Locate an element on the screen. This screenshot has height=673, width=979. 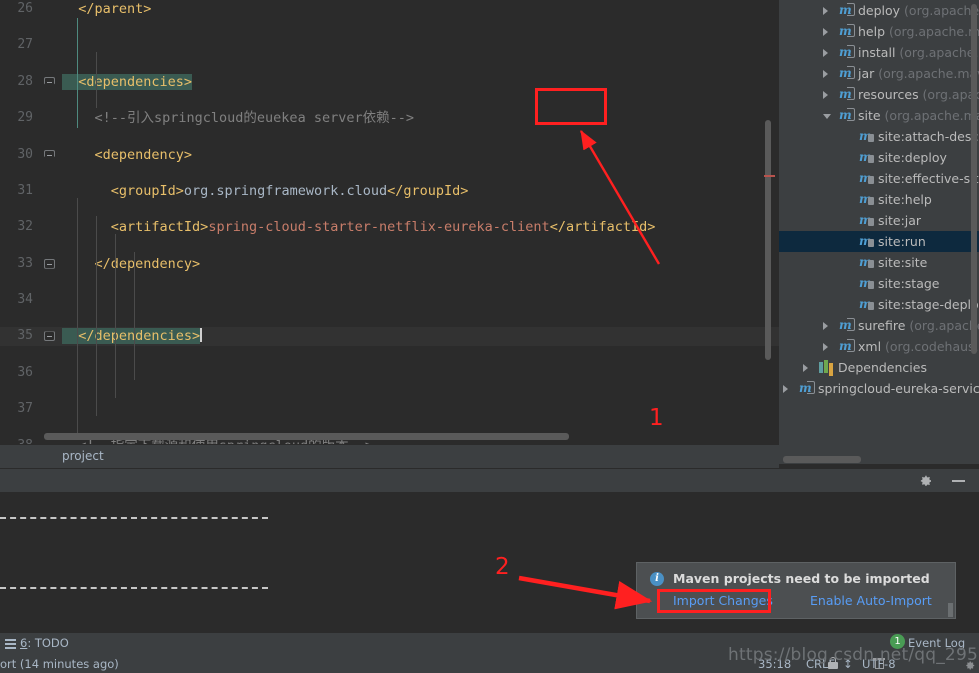
maven-tree-row-coords: (org.apach is located at coordinates (950, 94).